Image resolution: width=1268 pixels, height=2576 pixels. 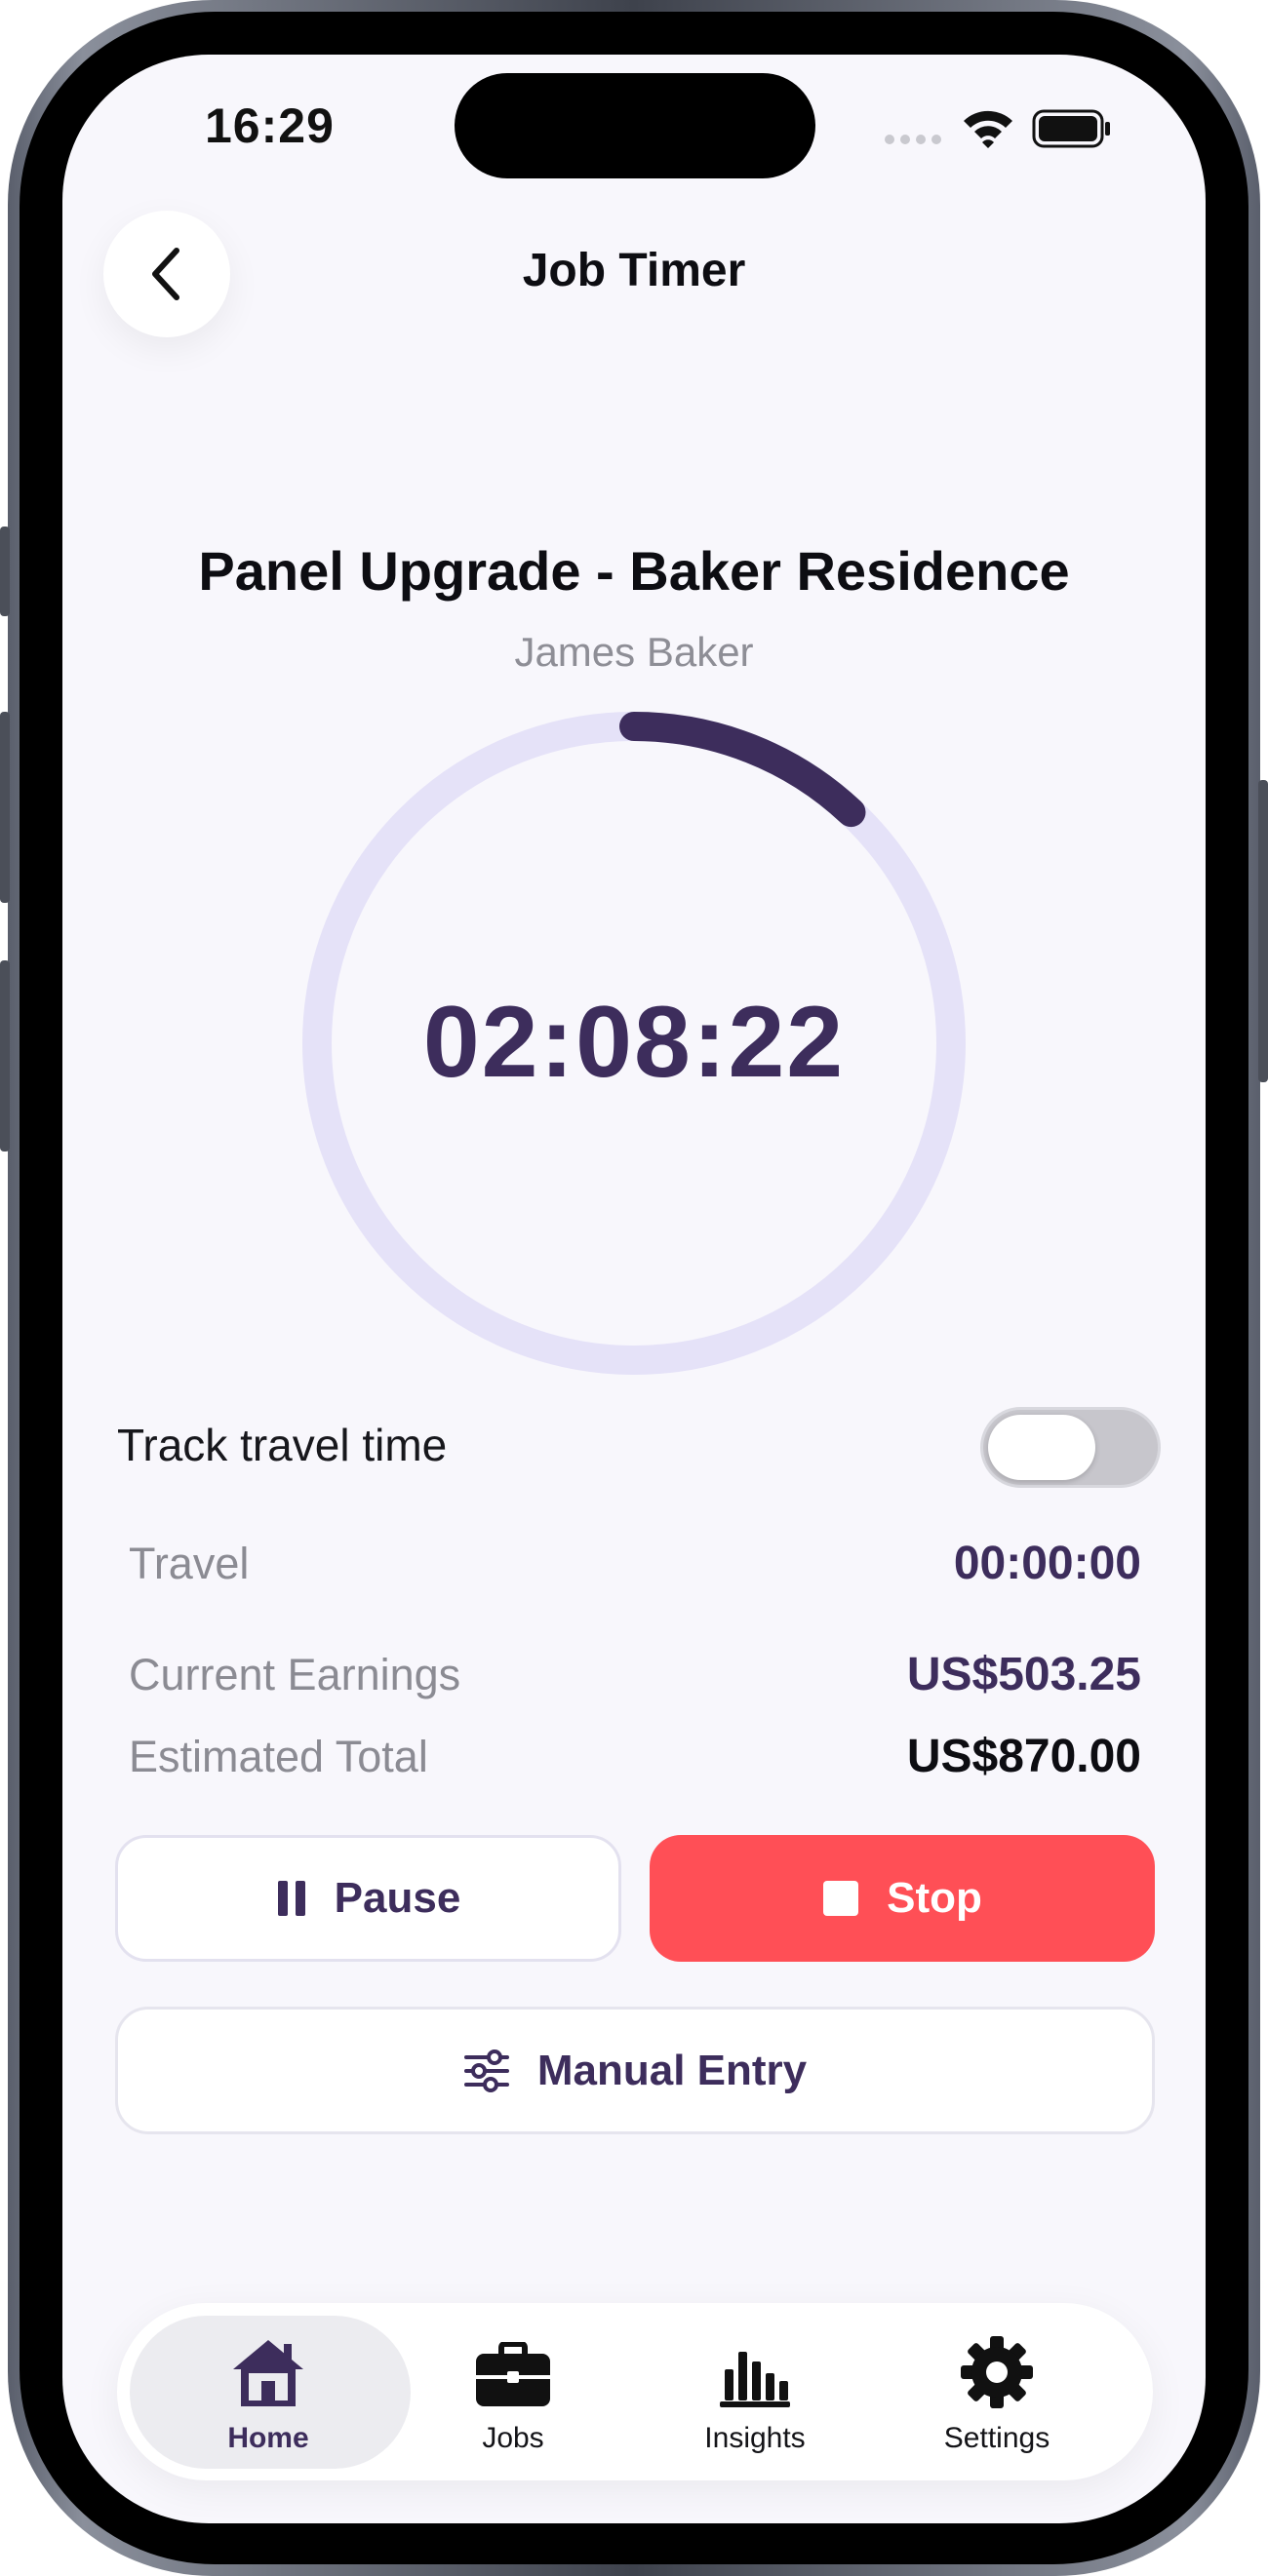 What do you see at coordinates (935, 1898) in the screenshot?
I see `stop-button-label: Stop` at bounding box center [935, 1898].